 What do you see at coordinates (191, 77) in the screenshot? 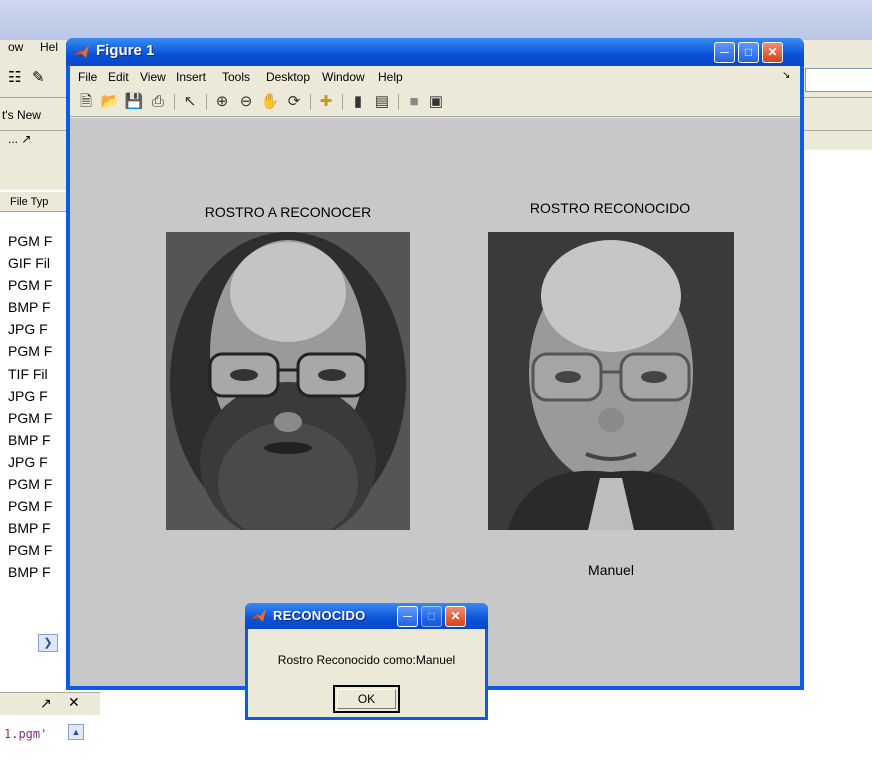
I see `menu-insert: Insert` at bounding box center [191, 77].